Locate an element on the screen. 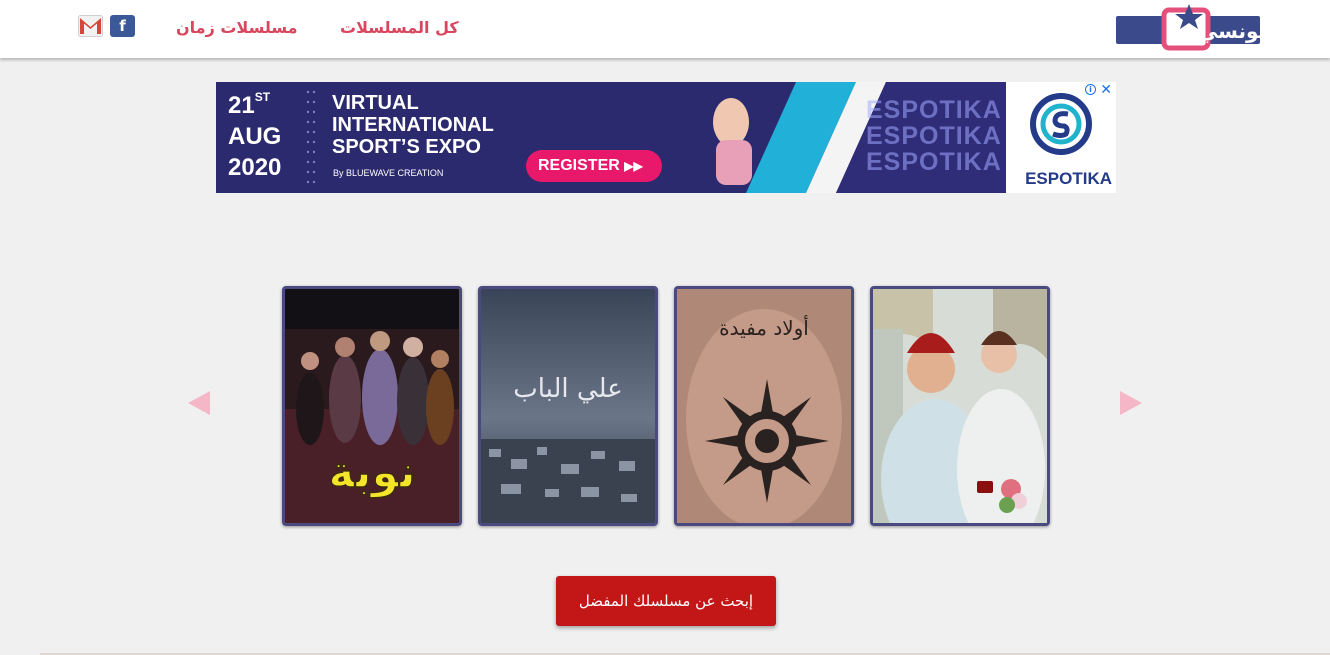 The width and height of the screenshot is (1330, 655). series-poster-nouba: نوبة is located at coordinates (372, 406).